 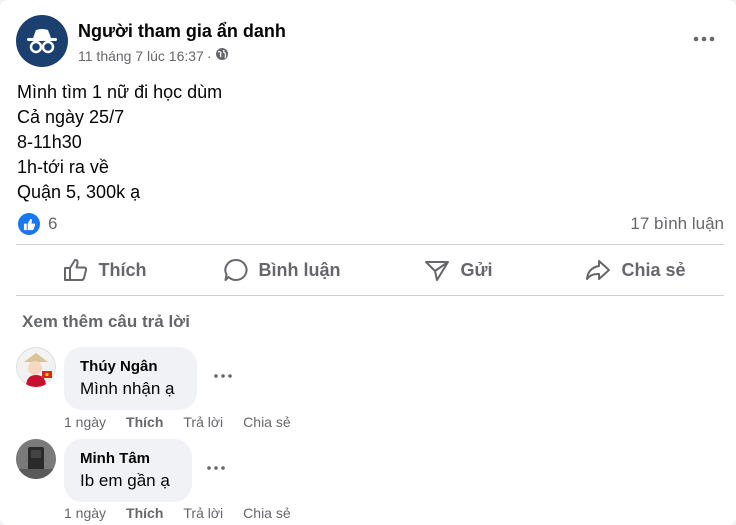 I want to click on comment-count: 17 bình luận, so click(x=677, y=224).